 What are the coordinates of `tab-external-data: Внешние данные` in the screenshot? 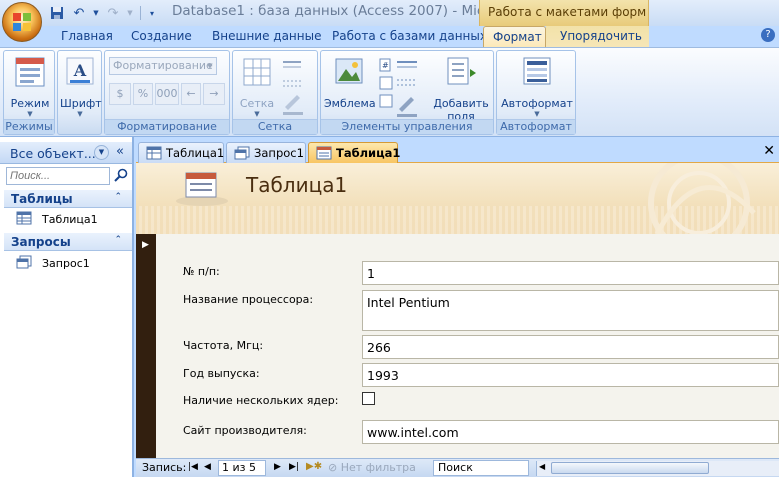 It's located at (266, 36).